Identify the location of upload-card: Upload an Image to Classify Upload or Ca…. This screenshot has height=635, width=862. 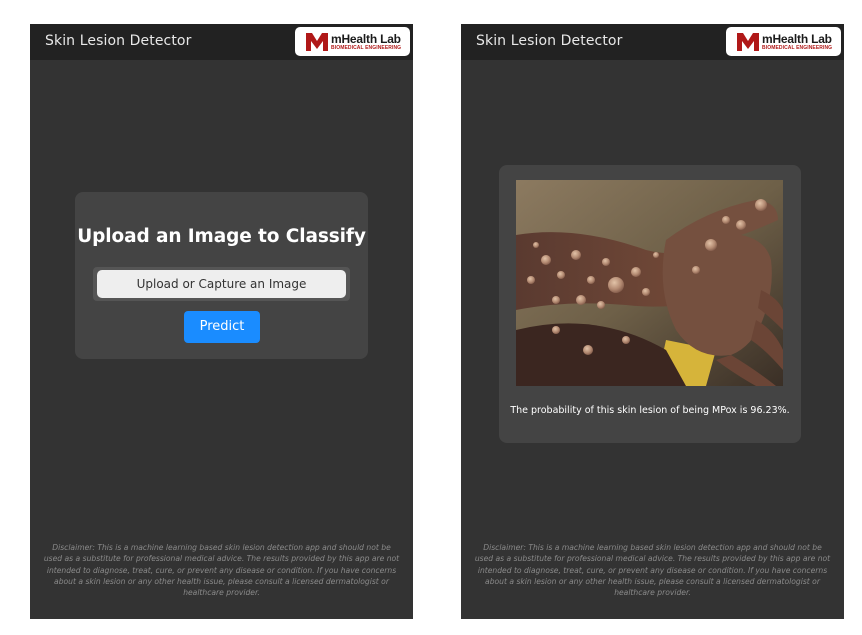
(221, 275).